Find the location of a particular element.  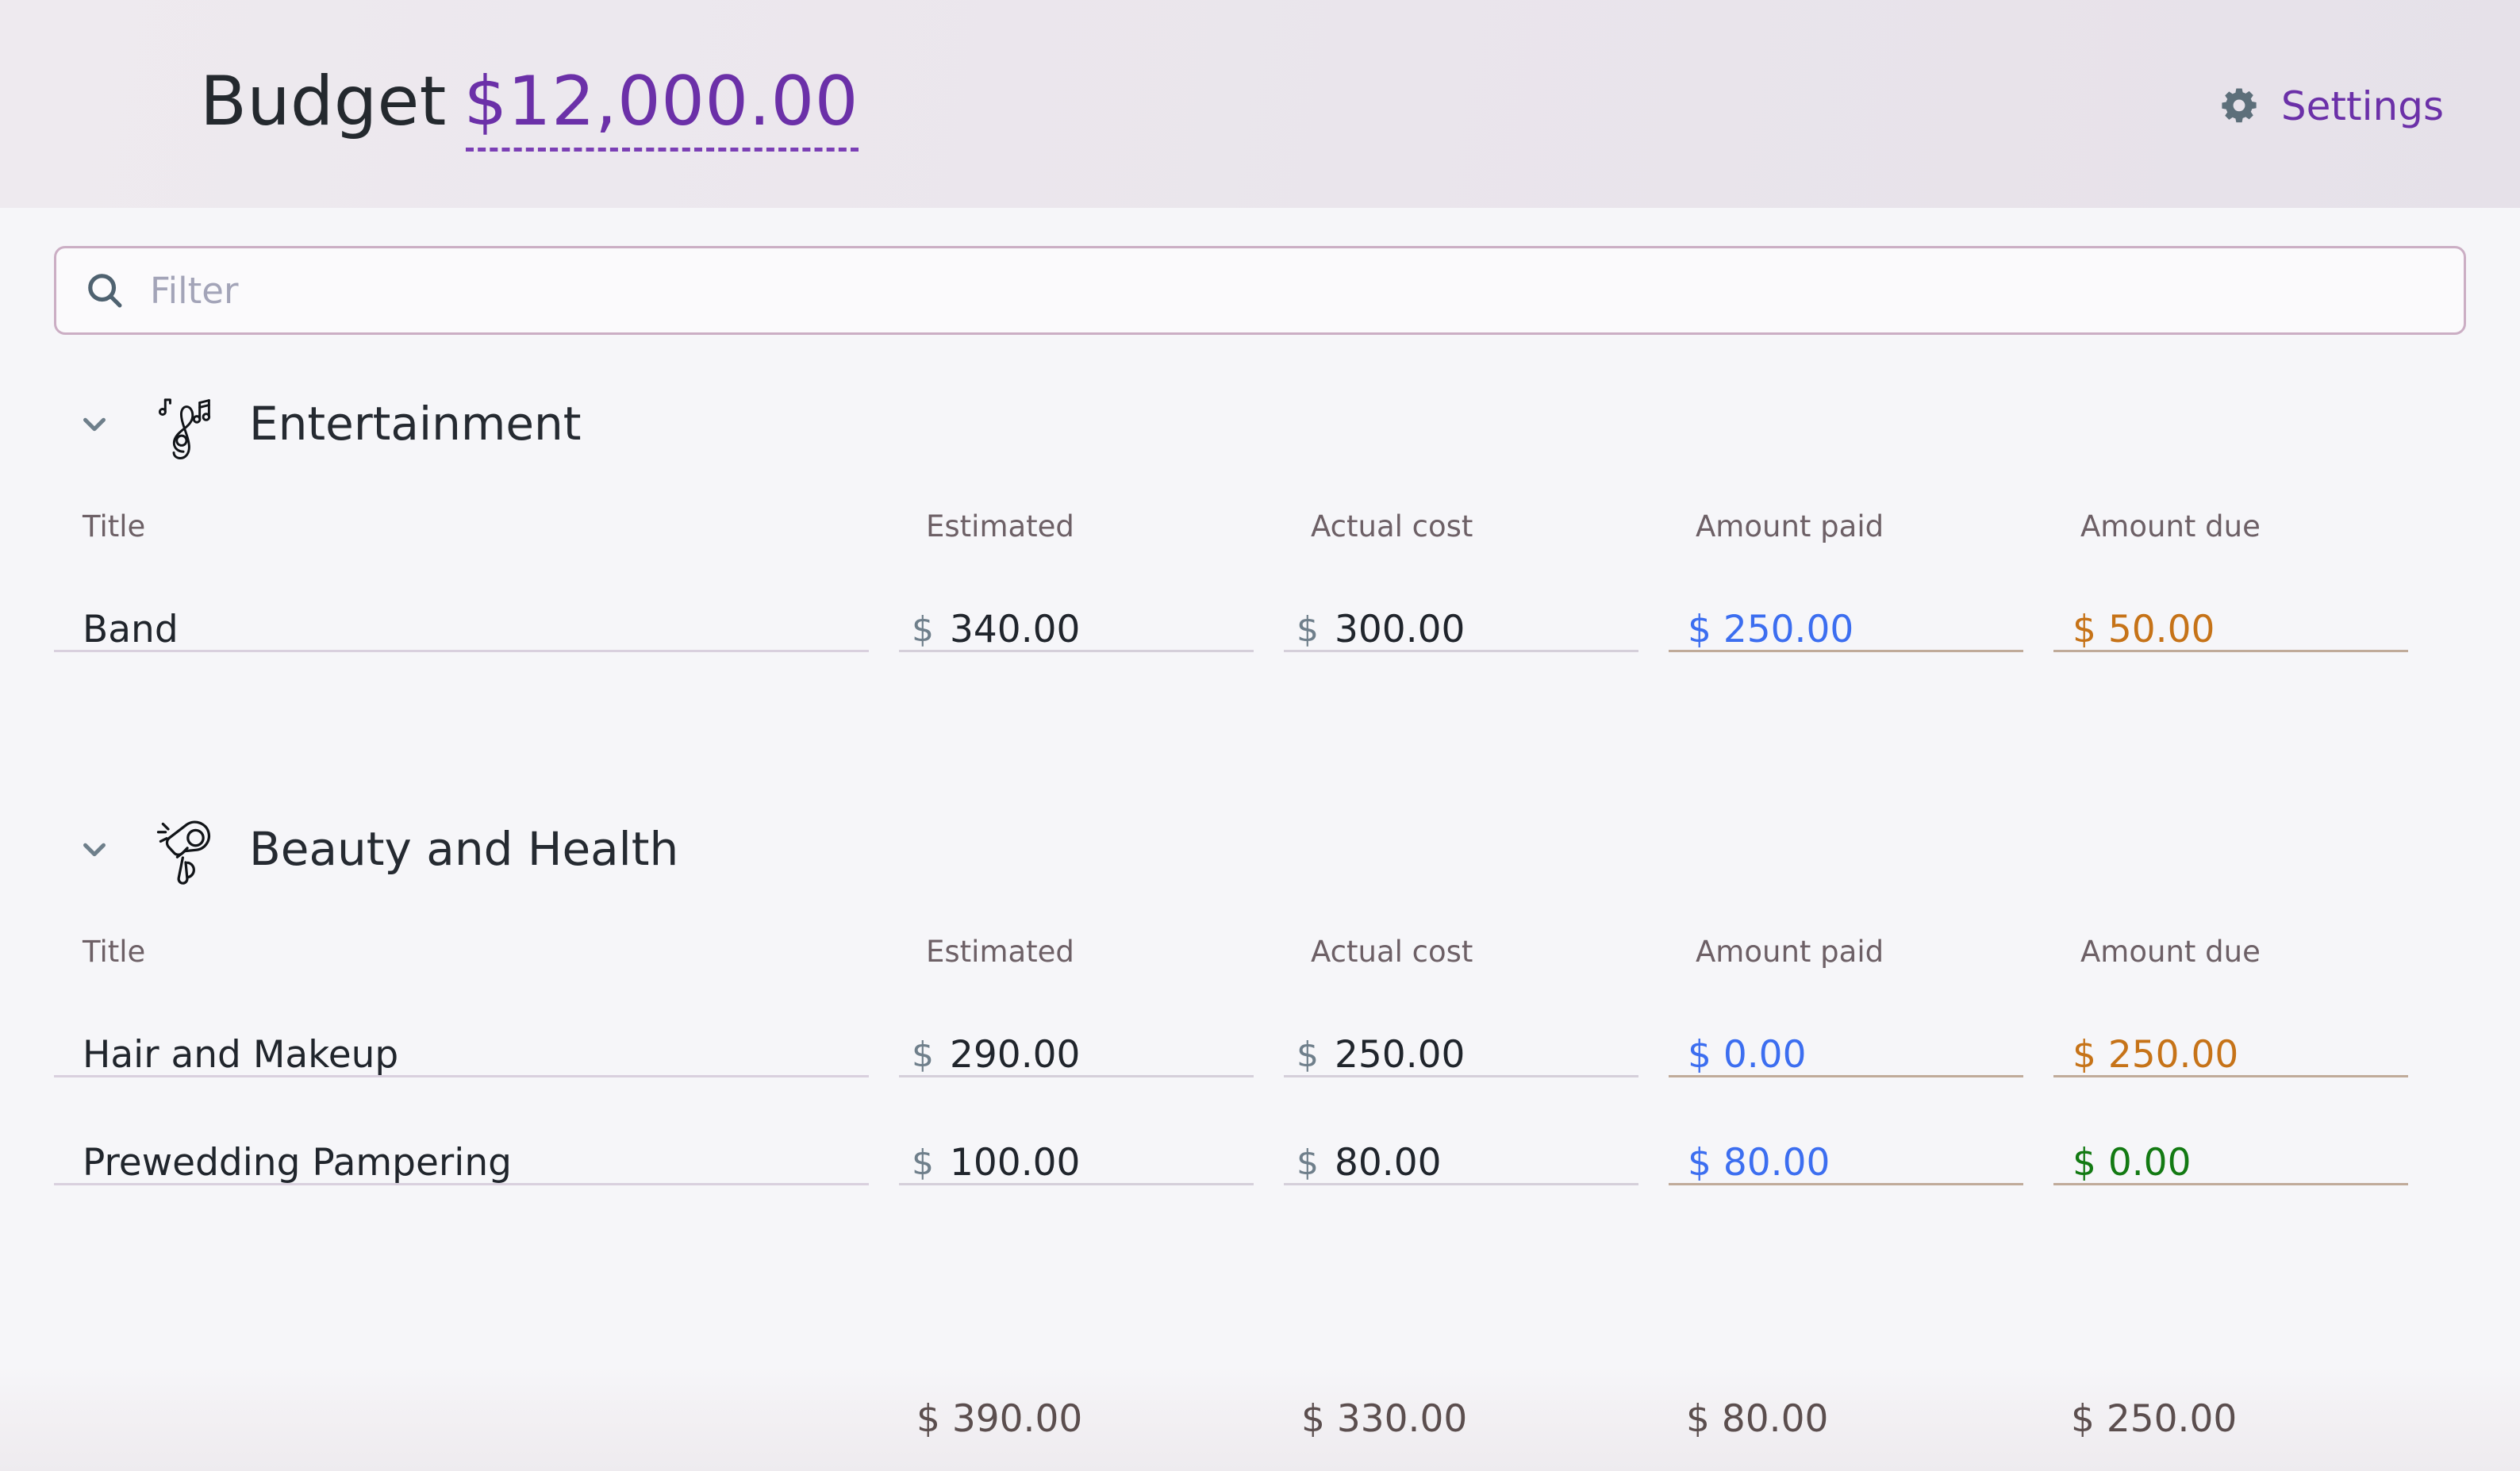

item-title-value: Band is located at coordinates (131, 629).